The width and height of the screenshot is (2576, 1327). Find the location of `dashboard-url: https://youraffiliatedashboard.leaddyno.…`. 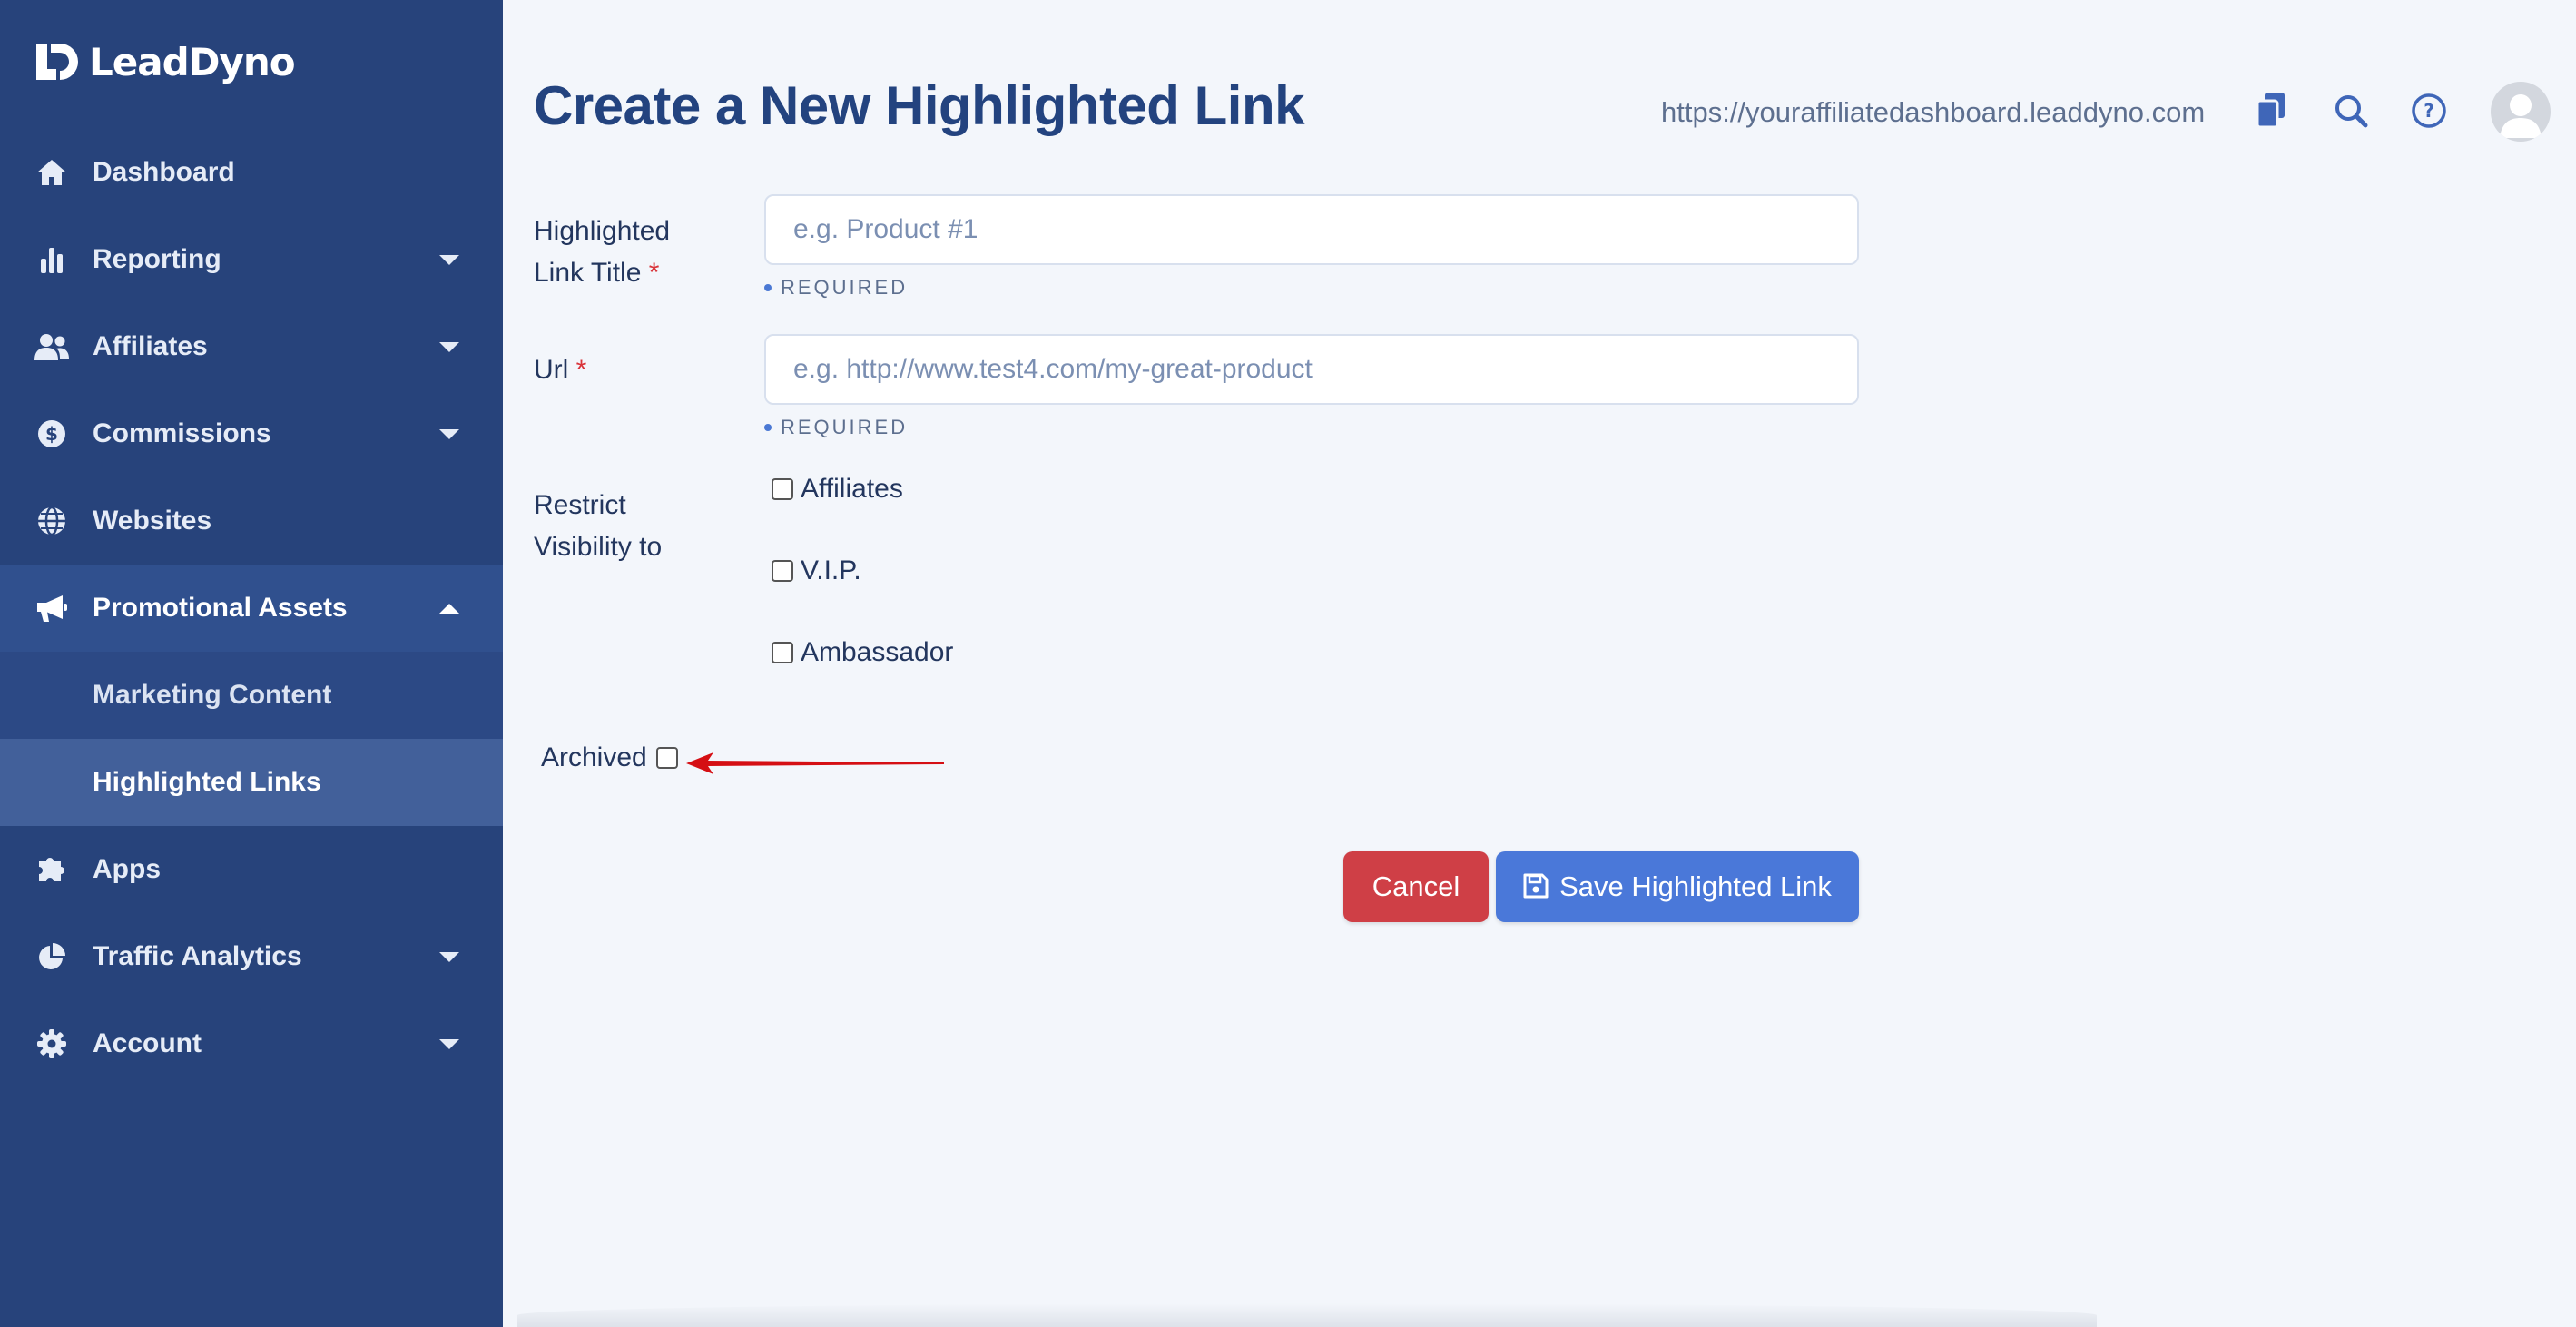

dashboard-url: https://youraffiliatedashboard.leaddyno.… is located at coordinates (1933, 112).